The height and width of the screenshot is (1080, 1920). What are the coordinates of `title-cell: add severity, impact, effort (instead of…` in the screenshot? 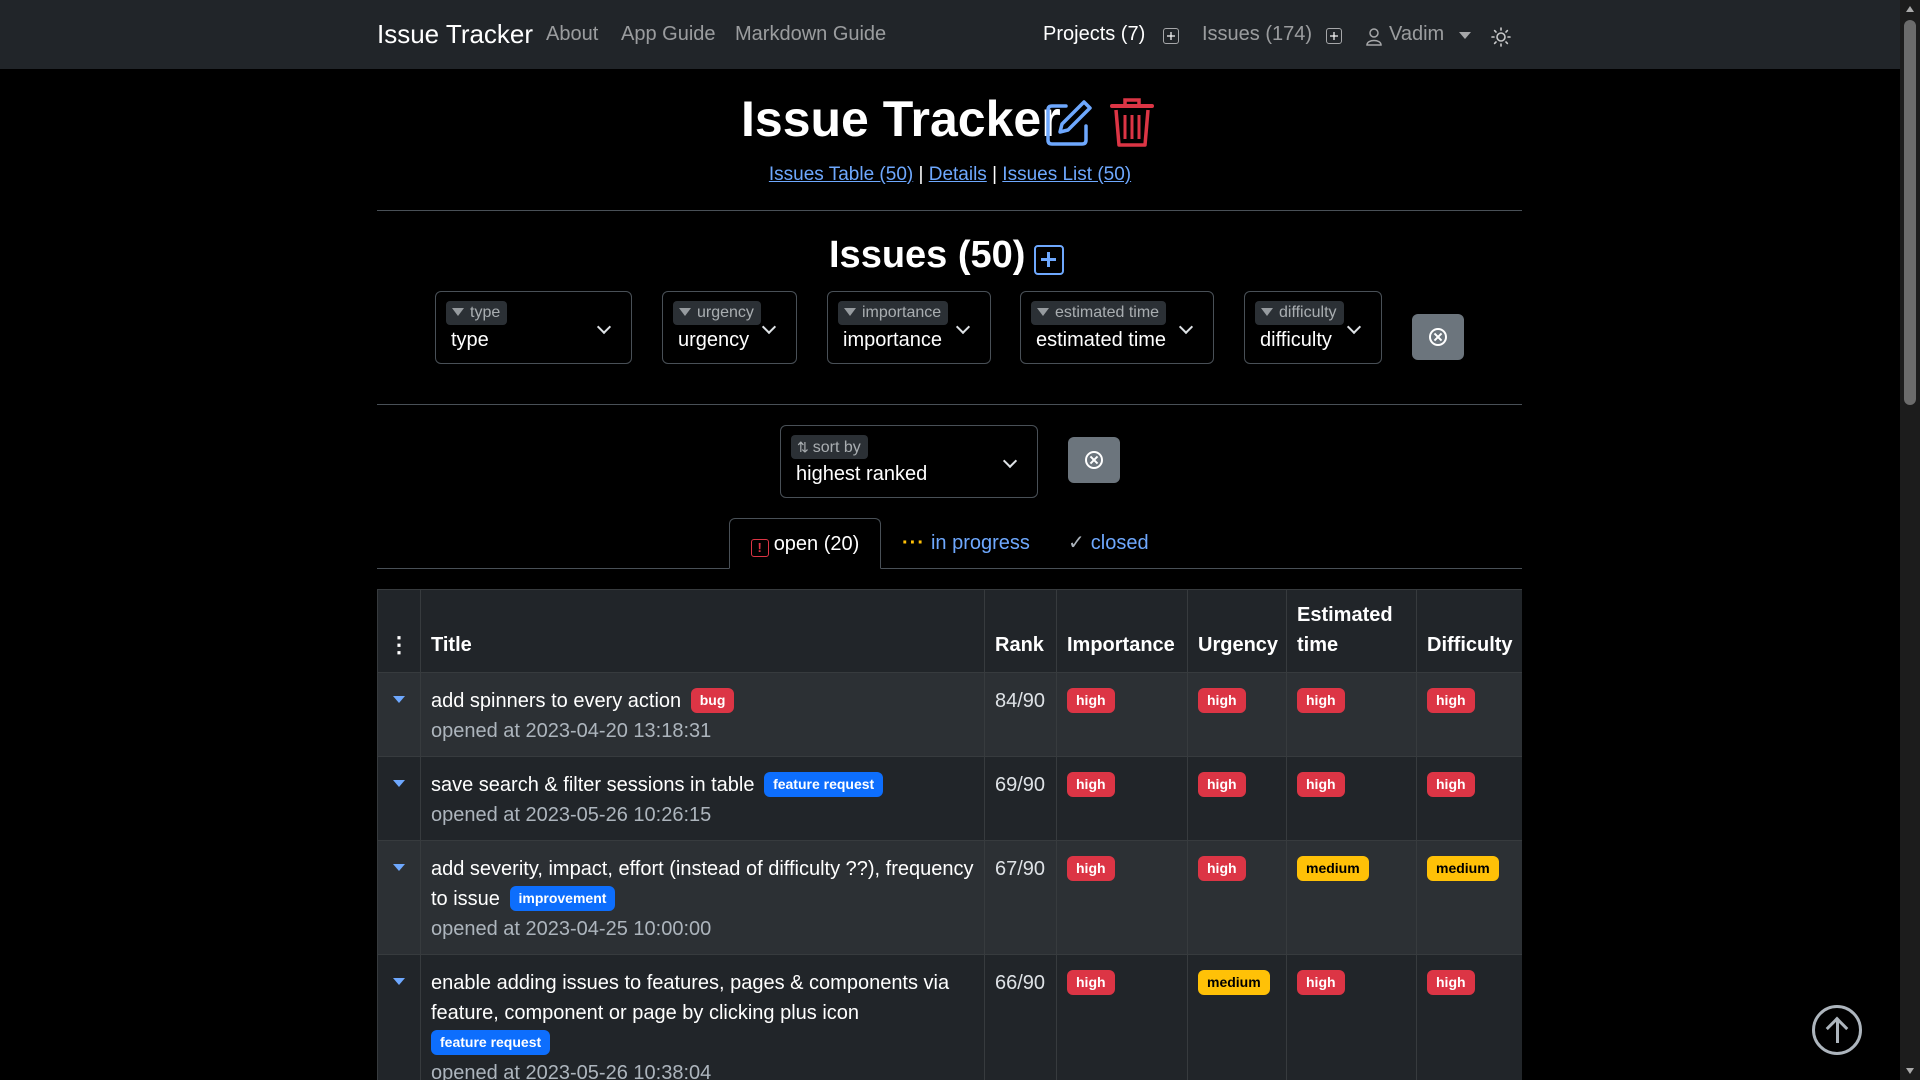 It's located at (702, 897).